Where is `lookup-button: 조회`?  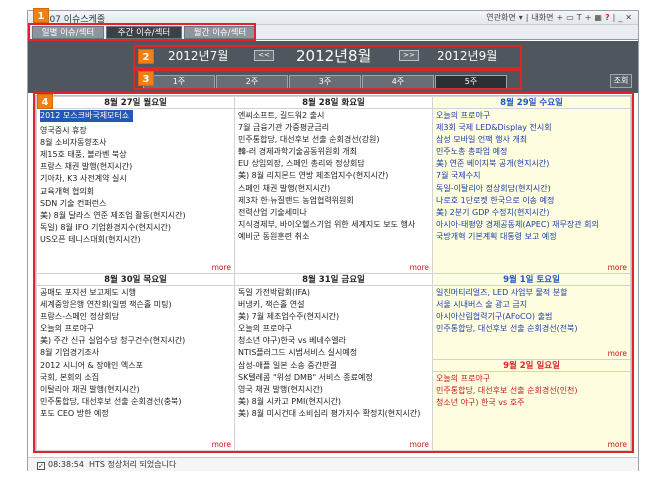 lookup-button: 조회 is located at coordinates (621, 81).